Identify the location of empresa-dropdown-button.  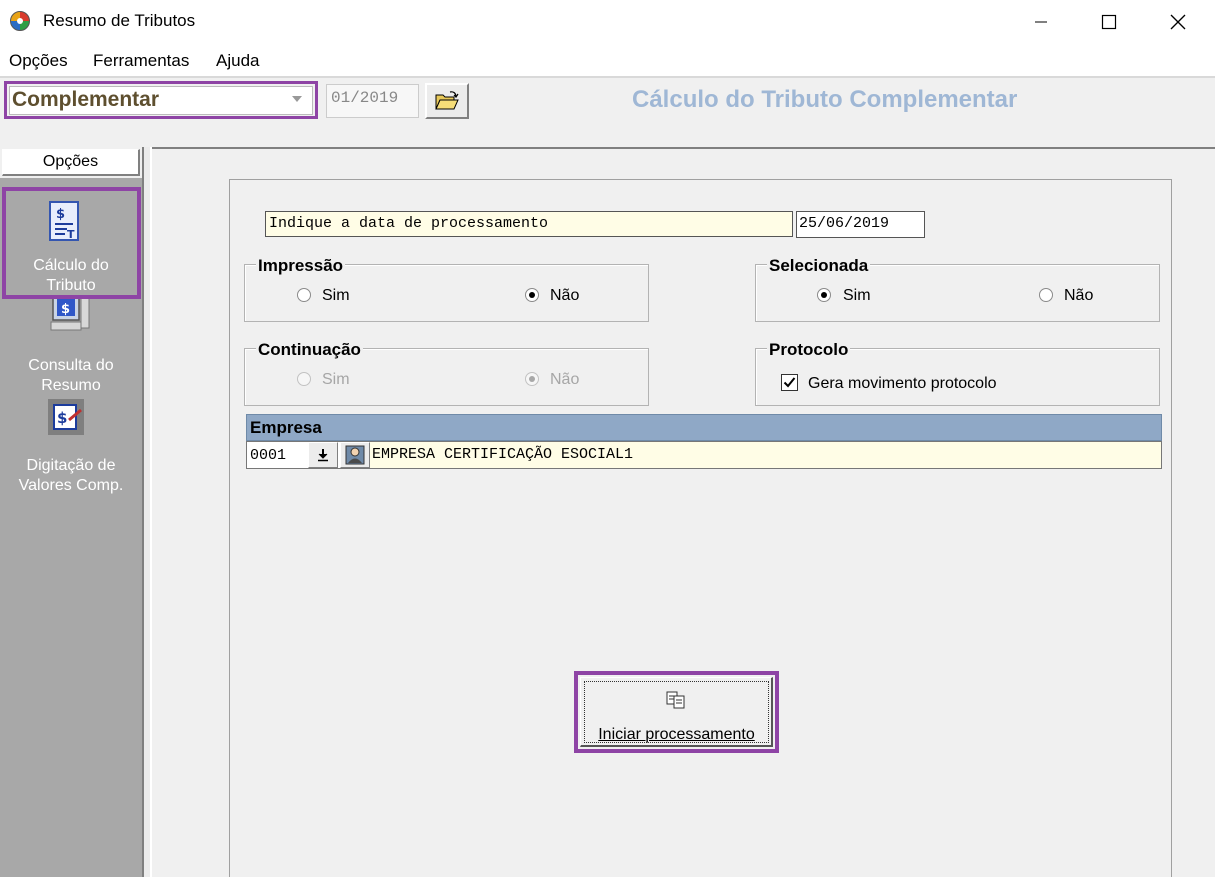
(323, 455).